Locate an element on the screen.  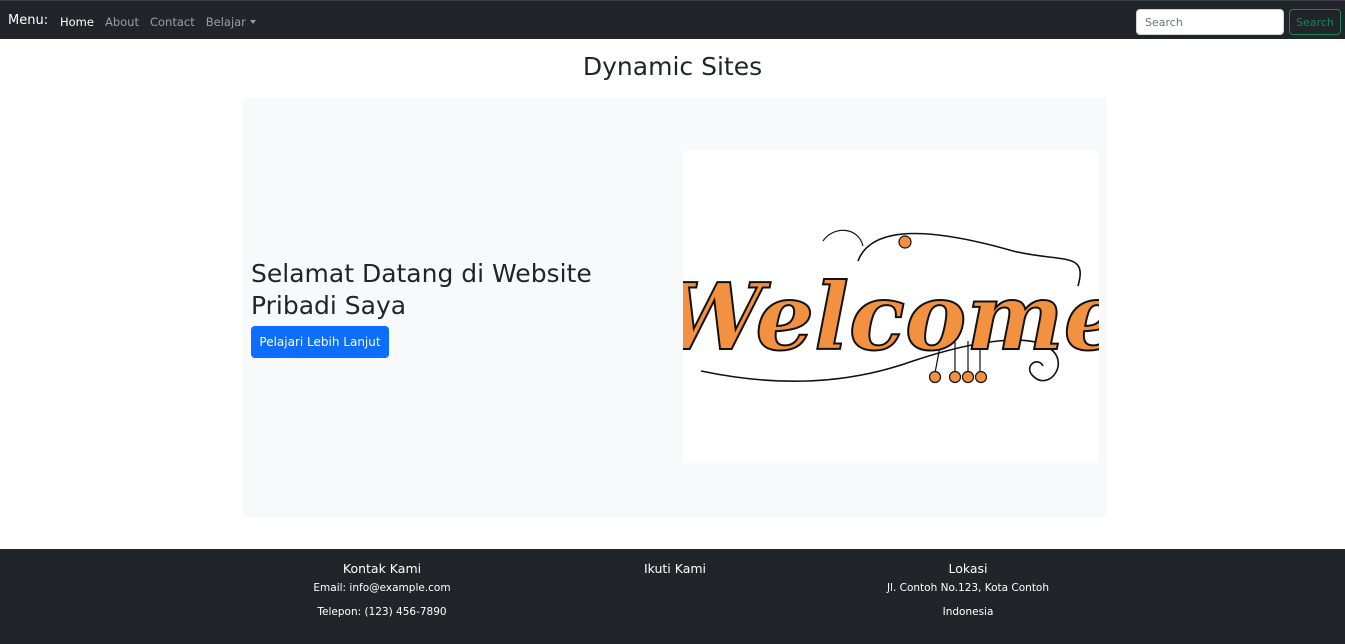
footer-email: Email: info@example.com is located at coordinates (382, 588).